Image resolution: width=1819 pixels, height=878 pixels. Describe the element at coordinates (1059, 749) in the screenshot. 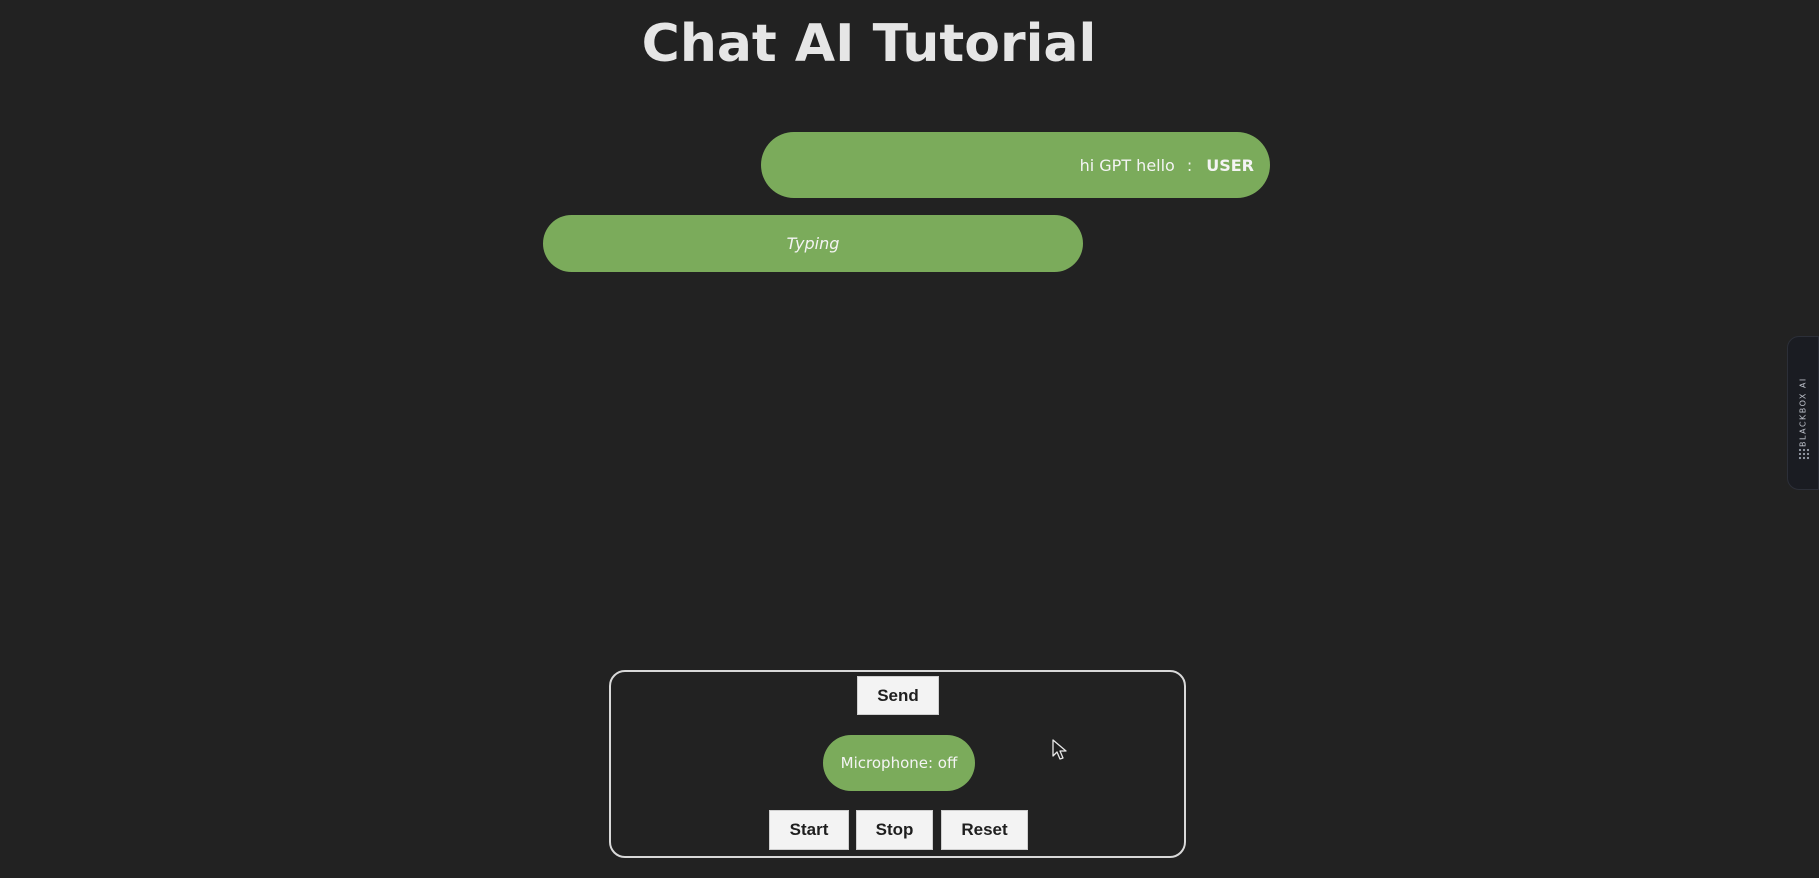

I see `mouse-pointer-icon` at that location.